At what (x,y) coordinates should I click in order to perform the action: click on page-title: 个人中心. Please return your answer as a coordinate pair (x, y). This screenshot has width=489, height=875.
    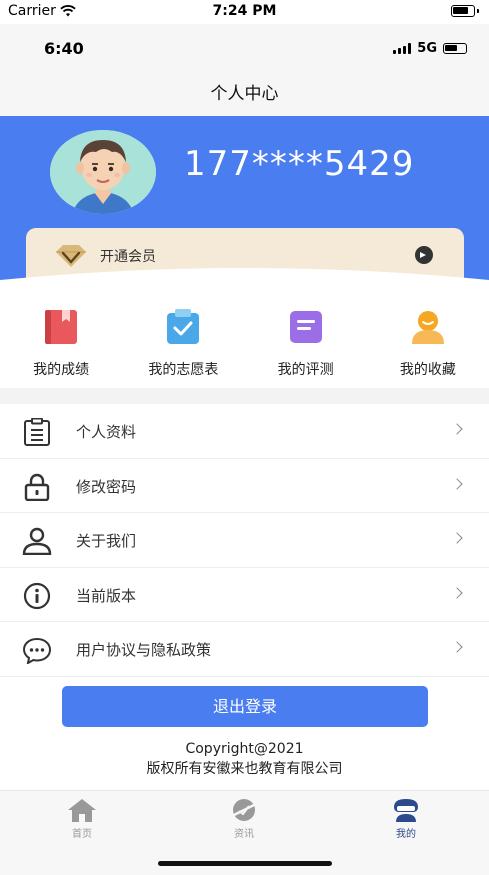
    Looking at the image, I should click on (244, 94).